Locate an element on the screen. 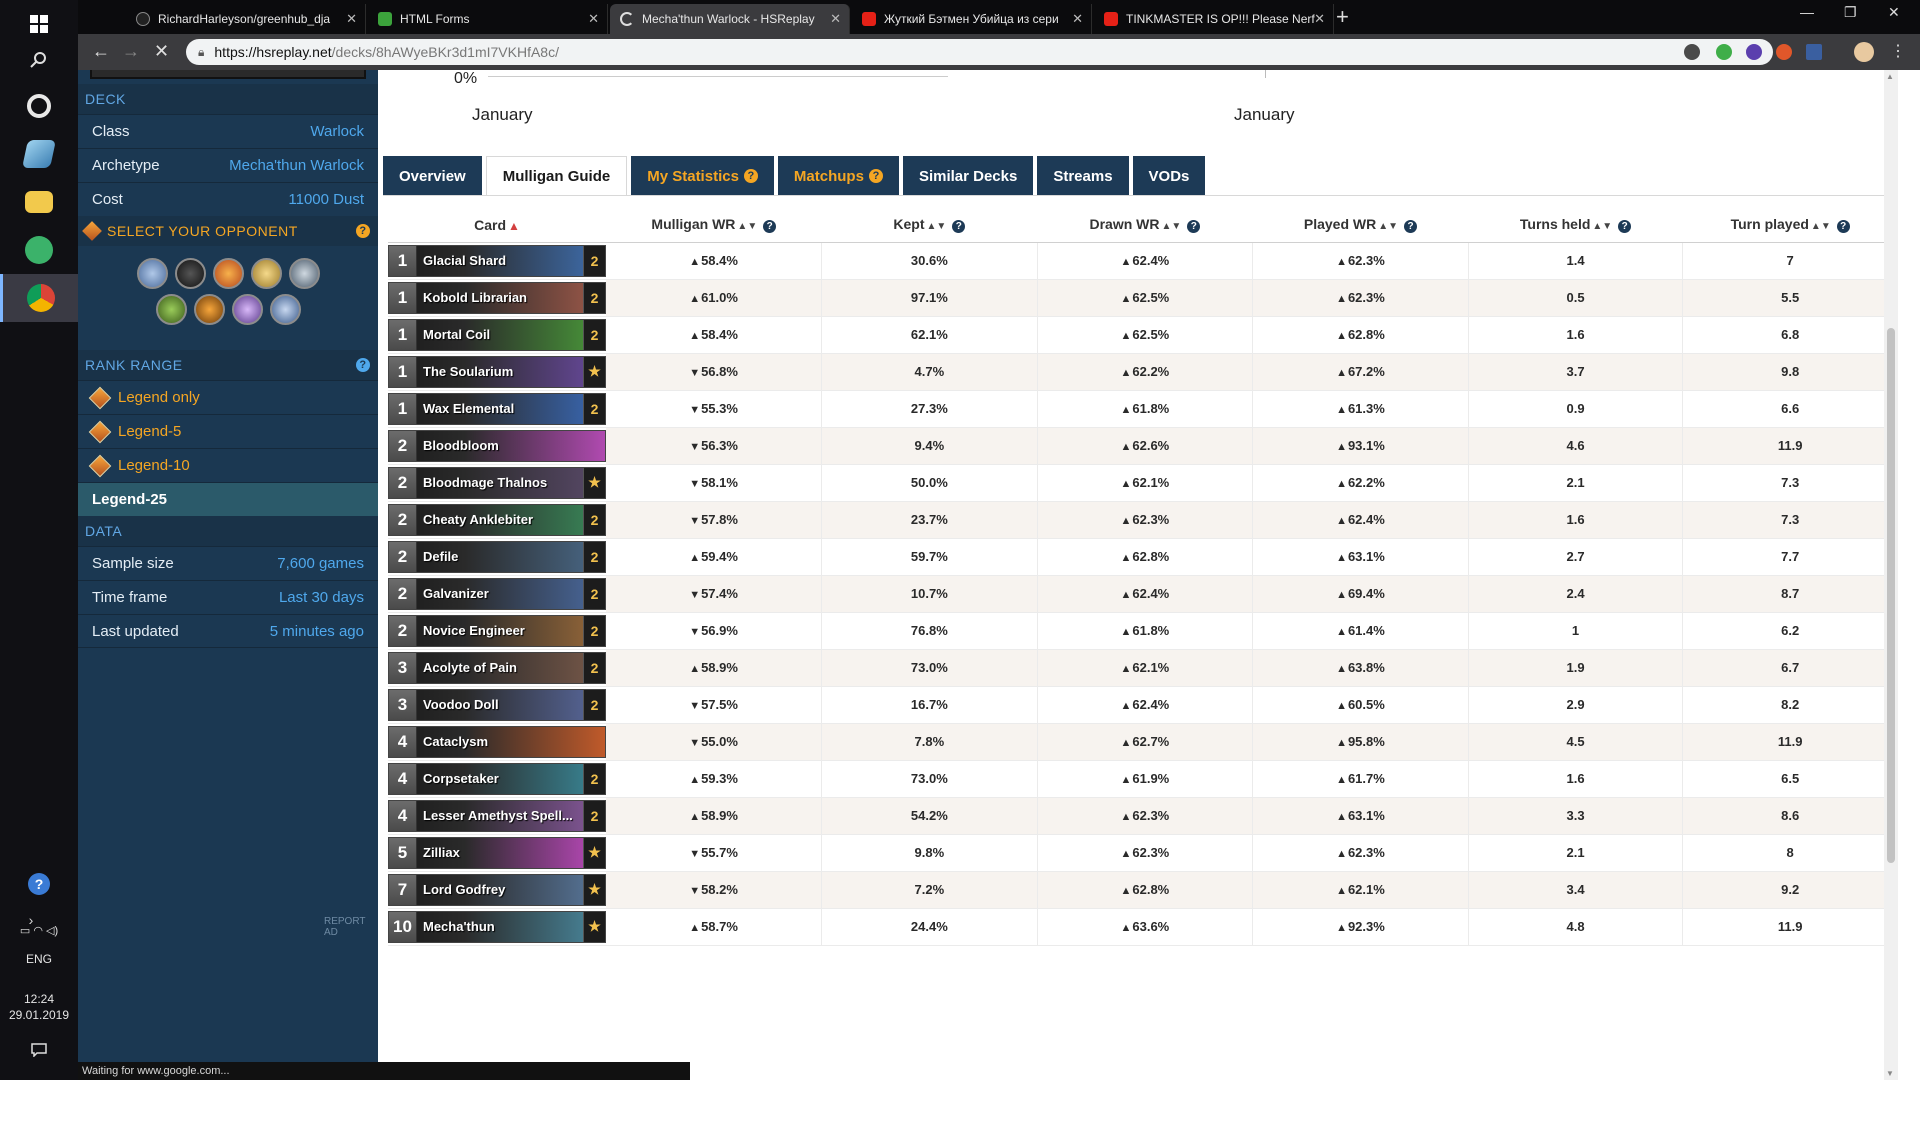 The height and width of the screenshot is (1123, 1920). rank-option-legend-10: Legend-10 is located at coordinates (228, 465).